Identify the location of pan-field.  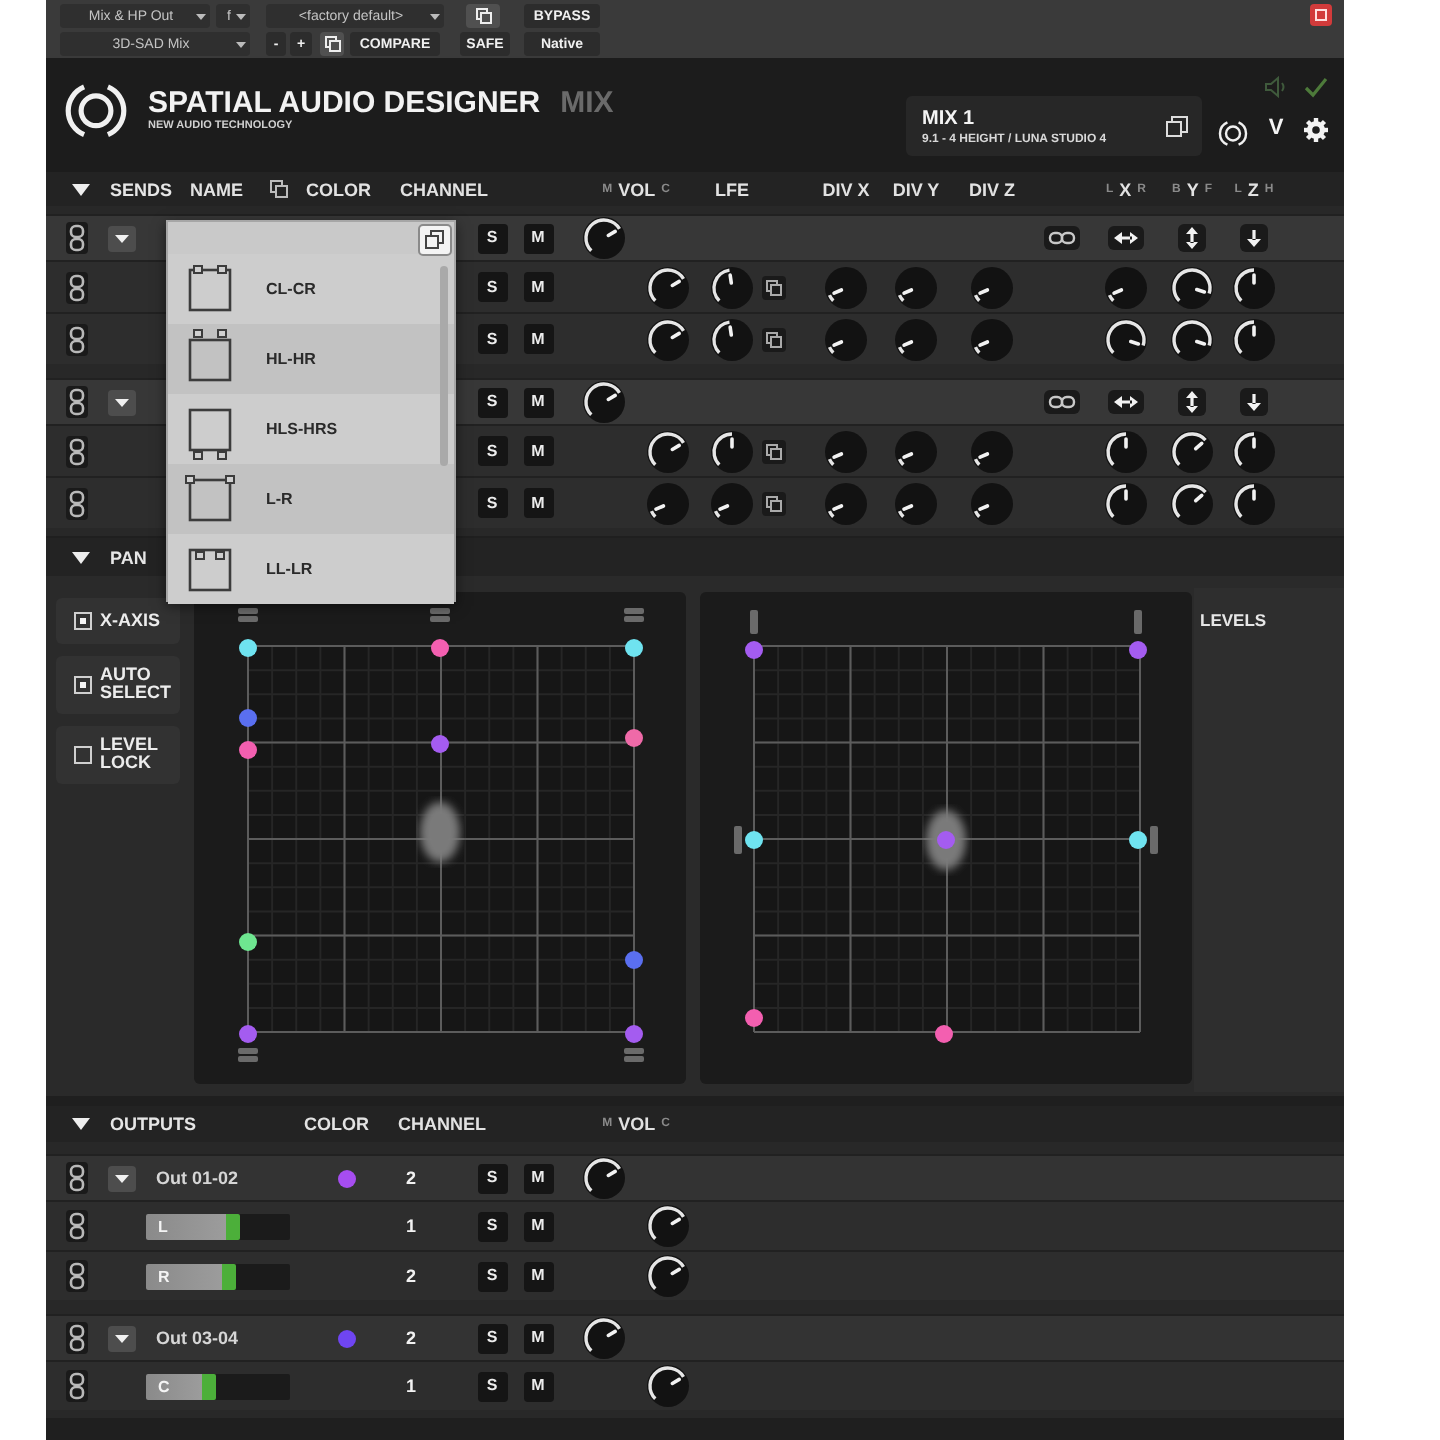
(440, 838).